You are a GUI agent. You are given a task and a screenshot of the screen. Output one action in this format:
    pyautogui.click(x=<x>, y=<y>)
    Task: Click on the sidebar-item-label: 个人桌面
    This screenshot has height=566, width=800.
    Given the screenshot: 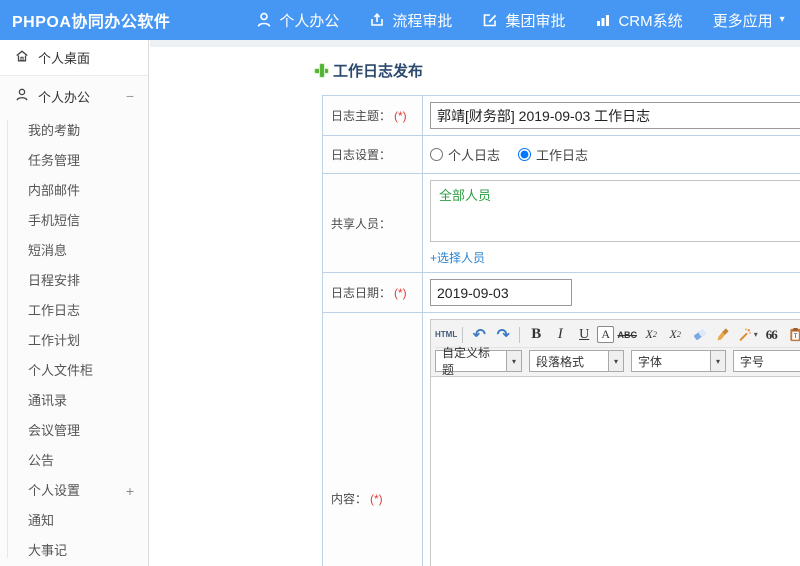 What is the action you would take?
    pyautogui.click(x=64, y=58)
    